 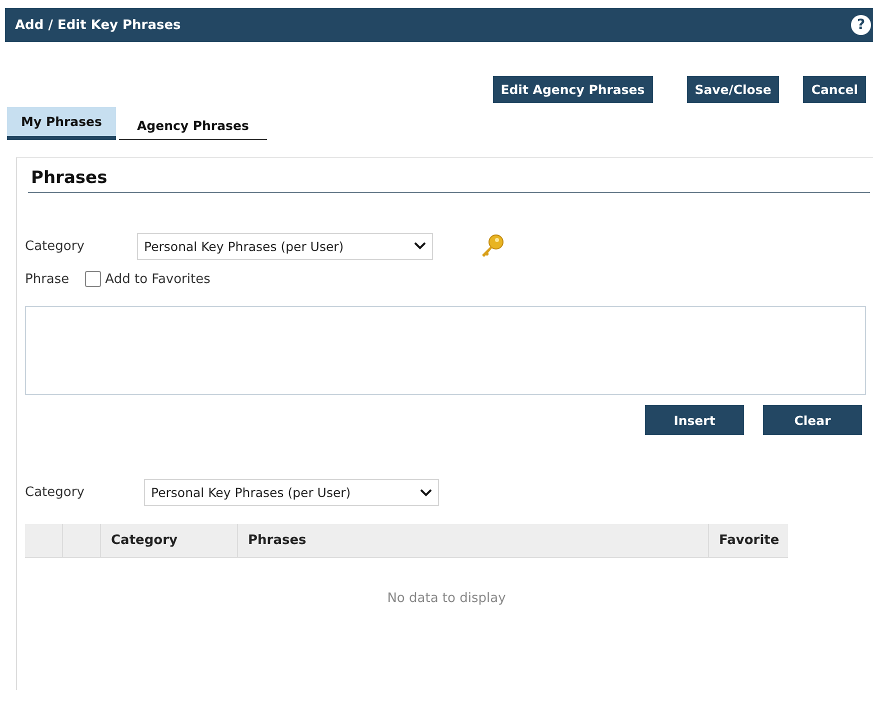 I want to click on column-header: Category, so click(x=144, y=540).